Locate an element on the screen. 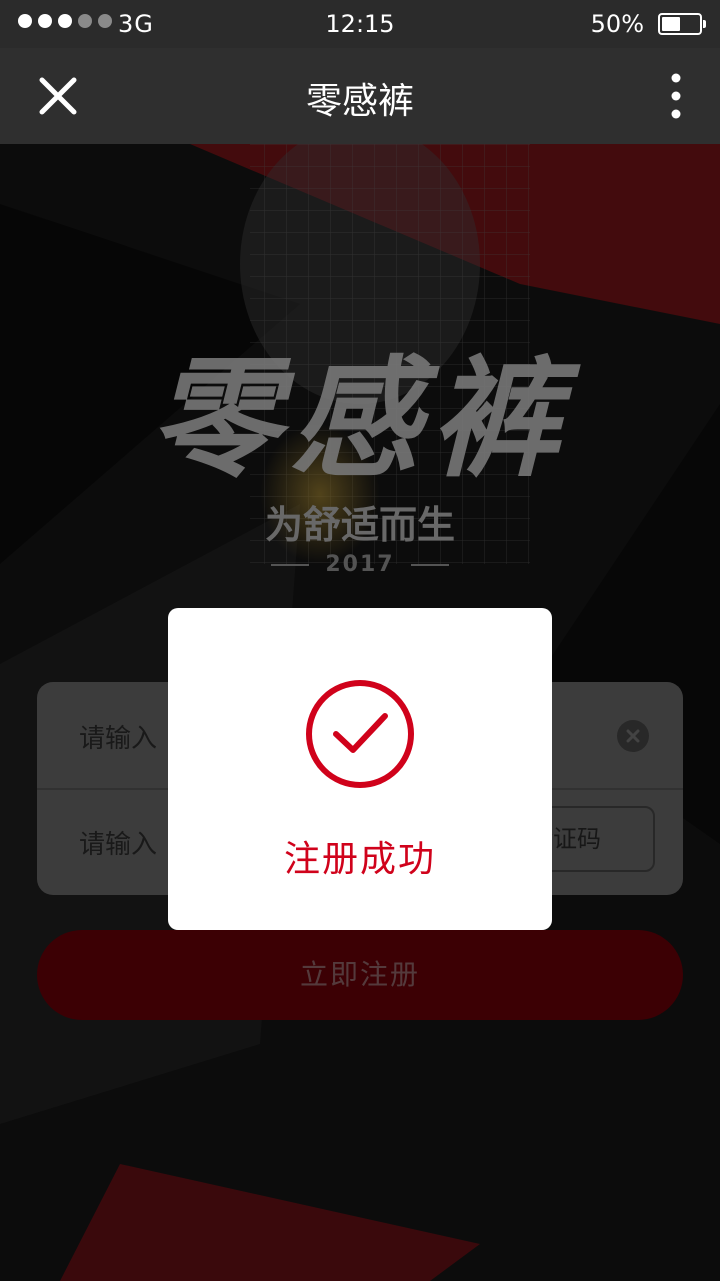  success-message: 注册成功 is located at coordinates (359, 859).